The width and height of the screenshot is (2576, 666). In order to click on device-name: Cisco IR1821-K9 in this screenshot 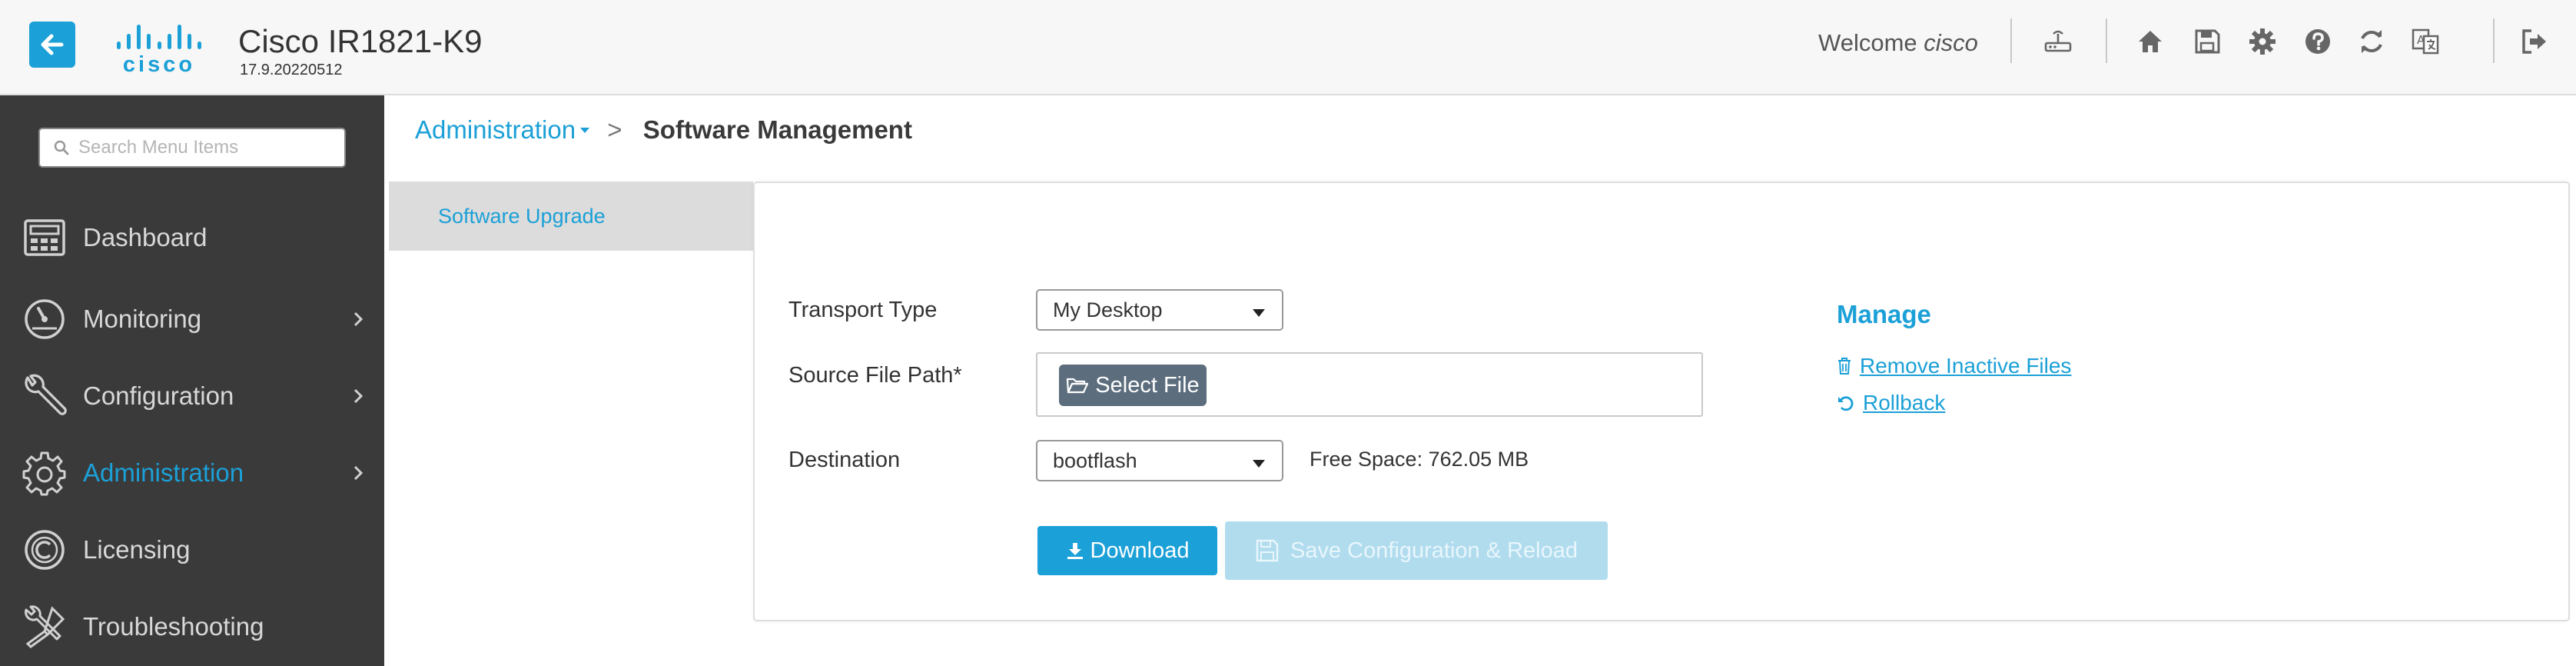, I will do `click(360, 41)`.